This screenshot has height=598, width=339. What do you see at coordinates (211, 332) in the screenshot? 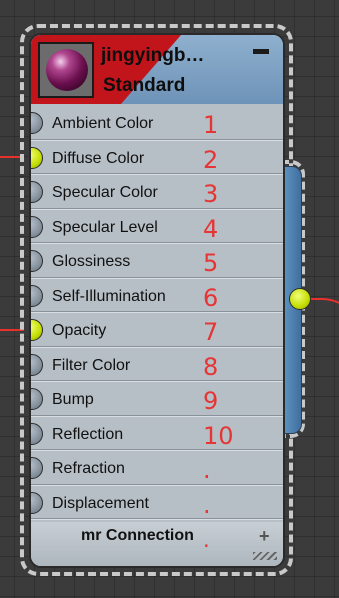
I see `slot-annotation-number: 7` at bounding box center [211, 332].